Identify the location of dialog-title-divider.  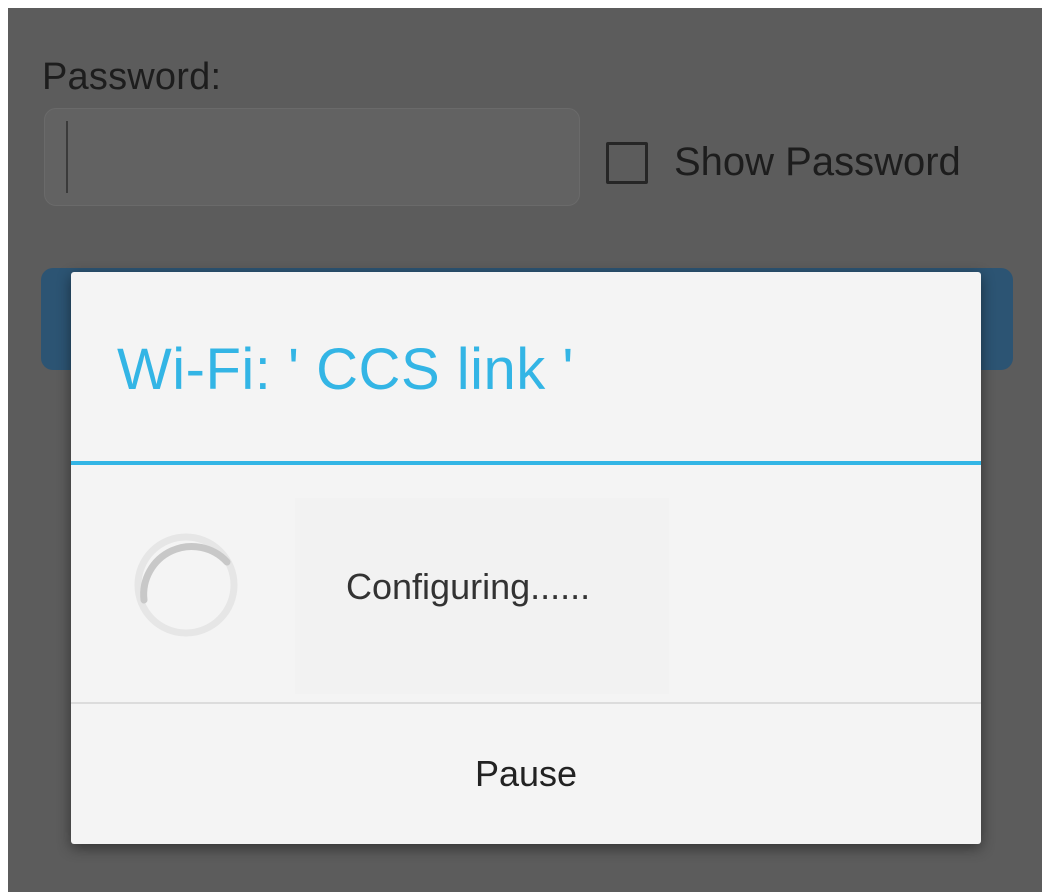
(526, 463).